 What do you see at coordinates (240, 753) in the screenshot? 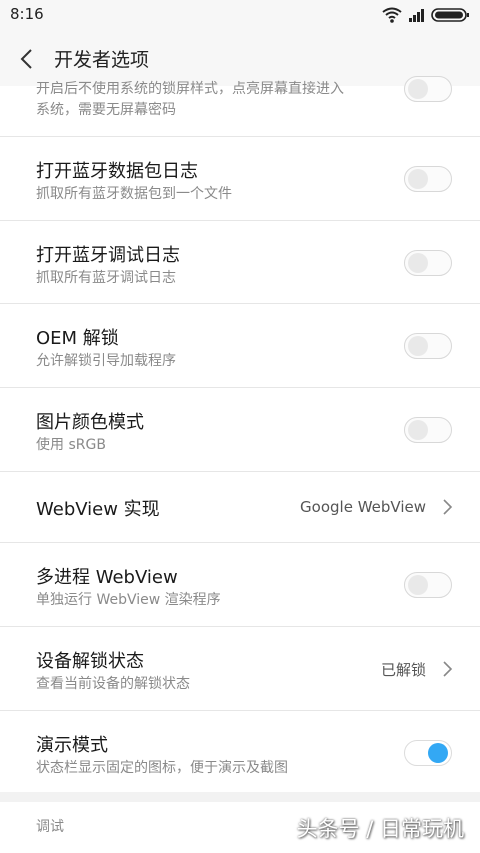
I see `settings-row-demo-mode: 演示模式 状态栏显示固定的图标，便于演示及截图` at bounding box center [240, 753].